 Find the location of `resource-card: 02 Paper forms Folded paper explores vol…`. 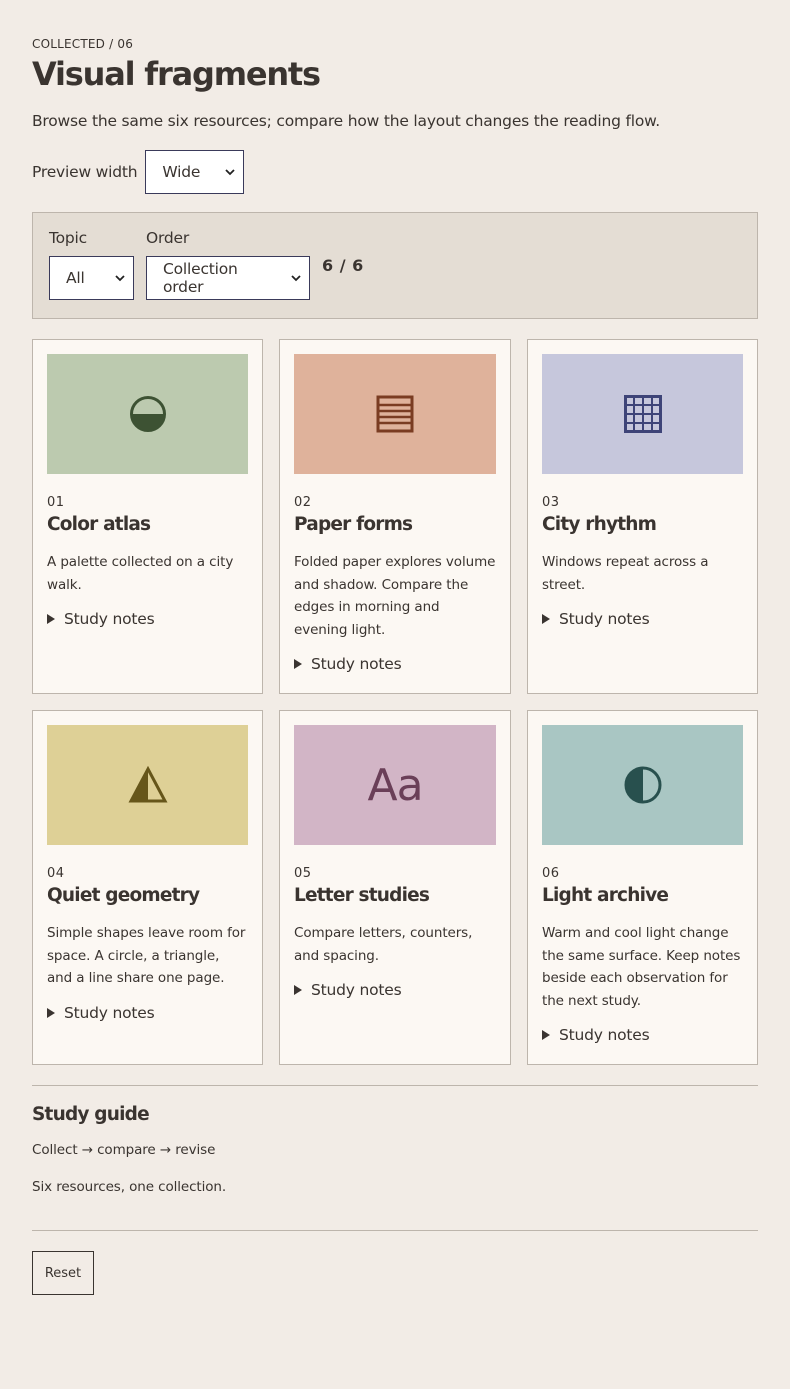

resource-card: 02 Paper forms Folded paper explores vol… is located at coordinates (395, 516).